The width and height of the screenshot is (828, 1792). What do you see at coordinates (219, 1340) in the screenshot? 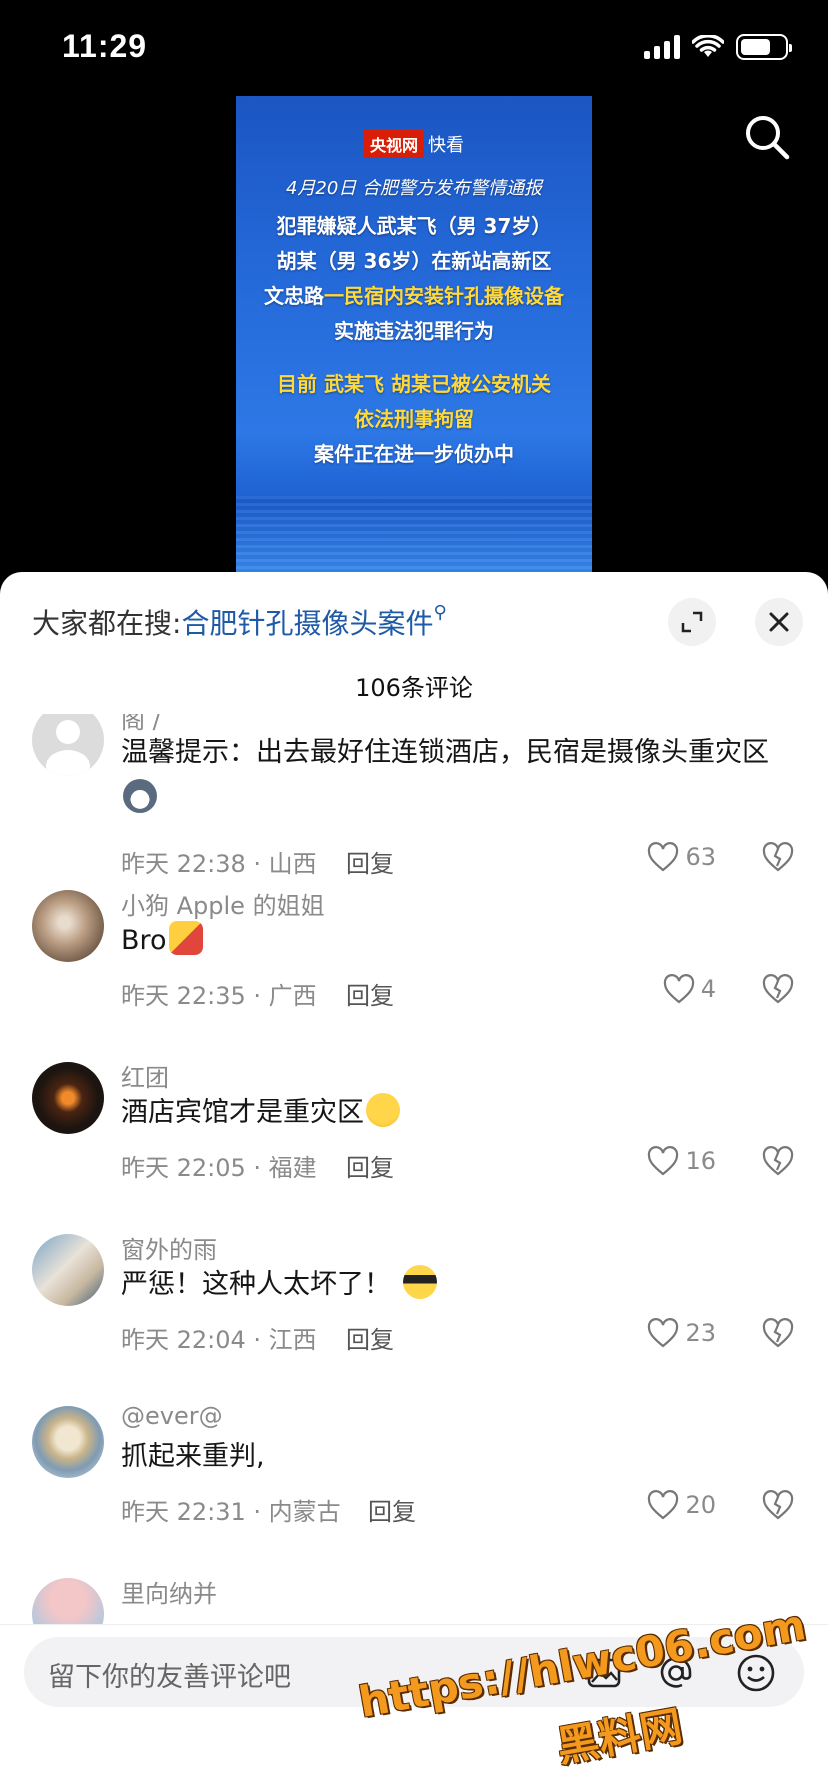
I see `comment-time-location: 昨天 22:04 · 江西` at bounding box center [219, 1340].